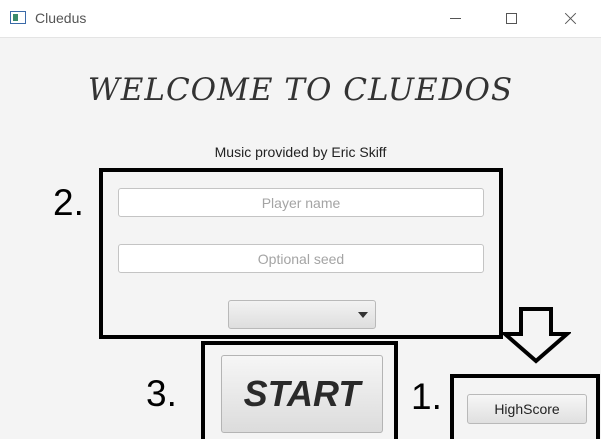 The image size is (601, 439). Describe the element at coordinates (301, 202) in the screenshot. I see `player-name-input` at that location.